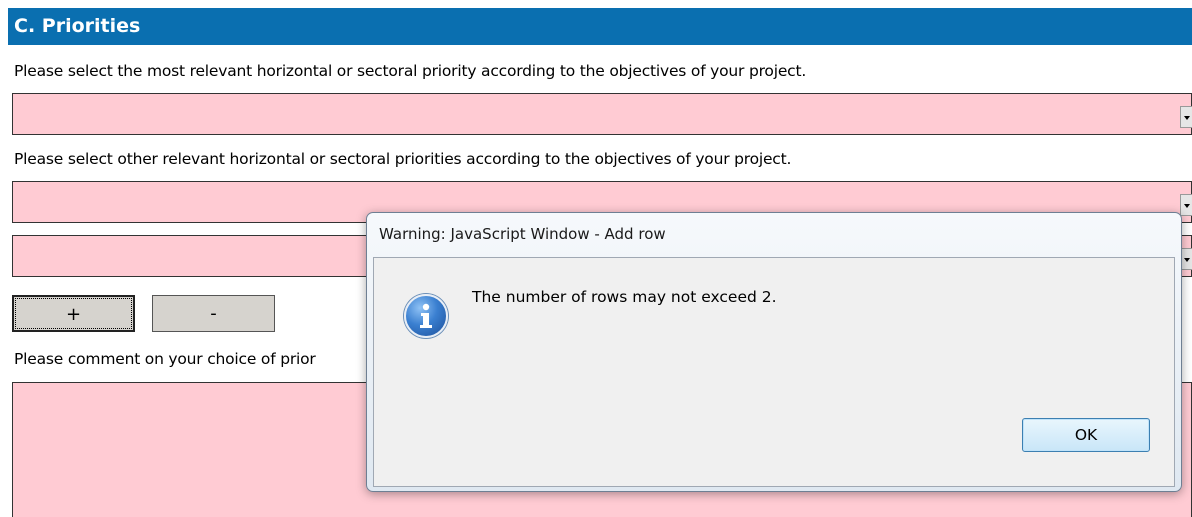 This screenshot has width=1192, height=517. What do you see at coordinates (213, 313) in the screenshot?
I see `remove-row-button: -` at bounding box center [213, 313].